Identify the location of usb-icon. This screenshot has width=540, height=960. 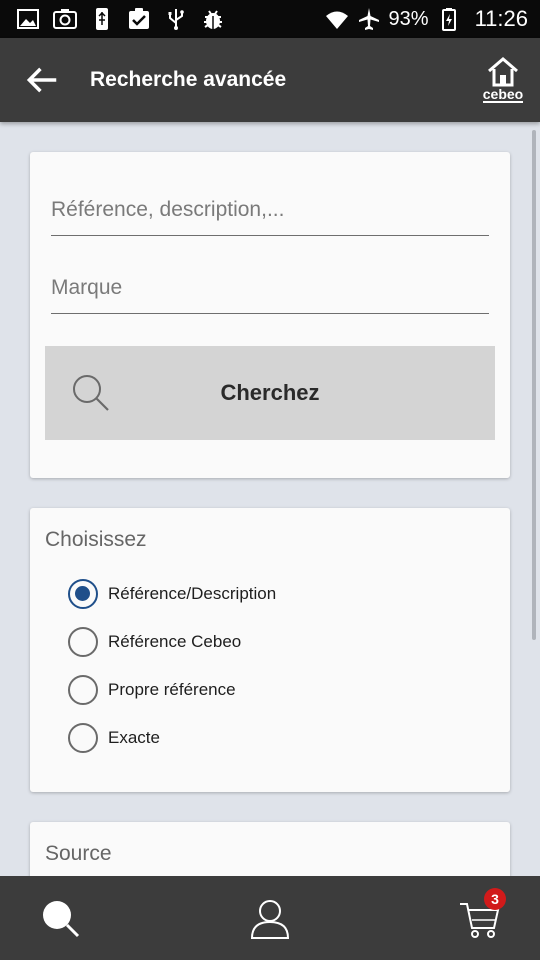
(102, 19).